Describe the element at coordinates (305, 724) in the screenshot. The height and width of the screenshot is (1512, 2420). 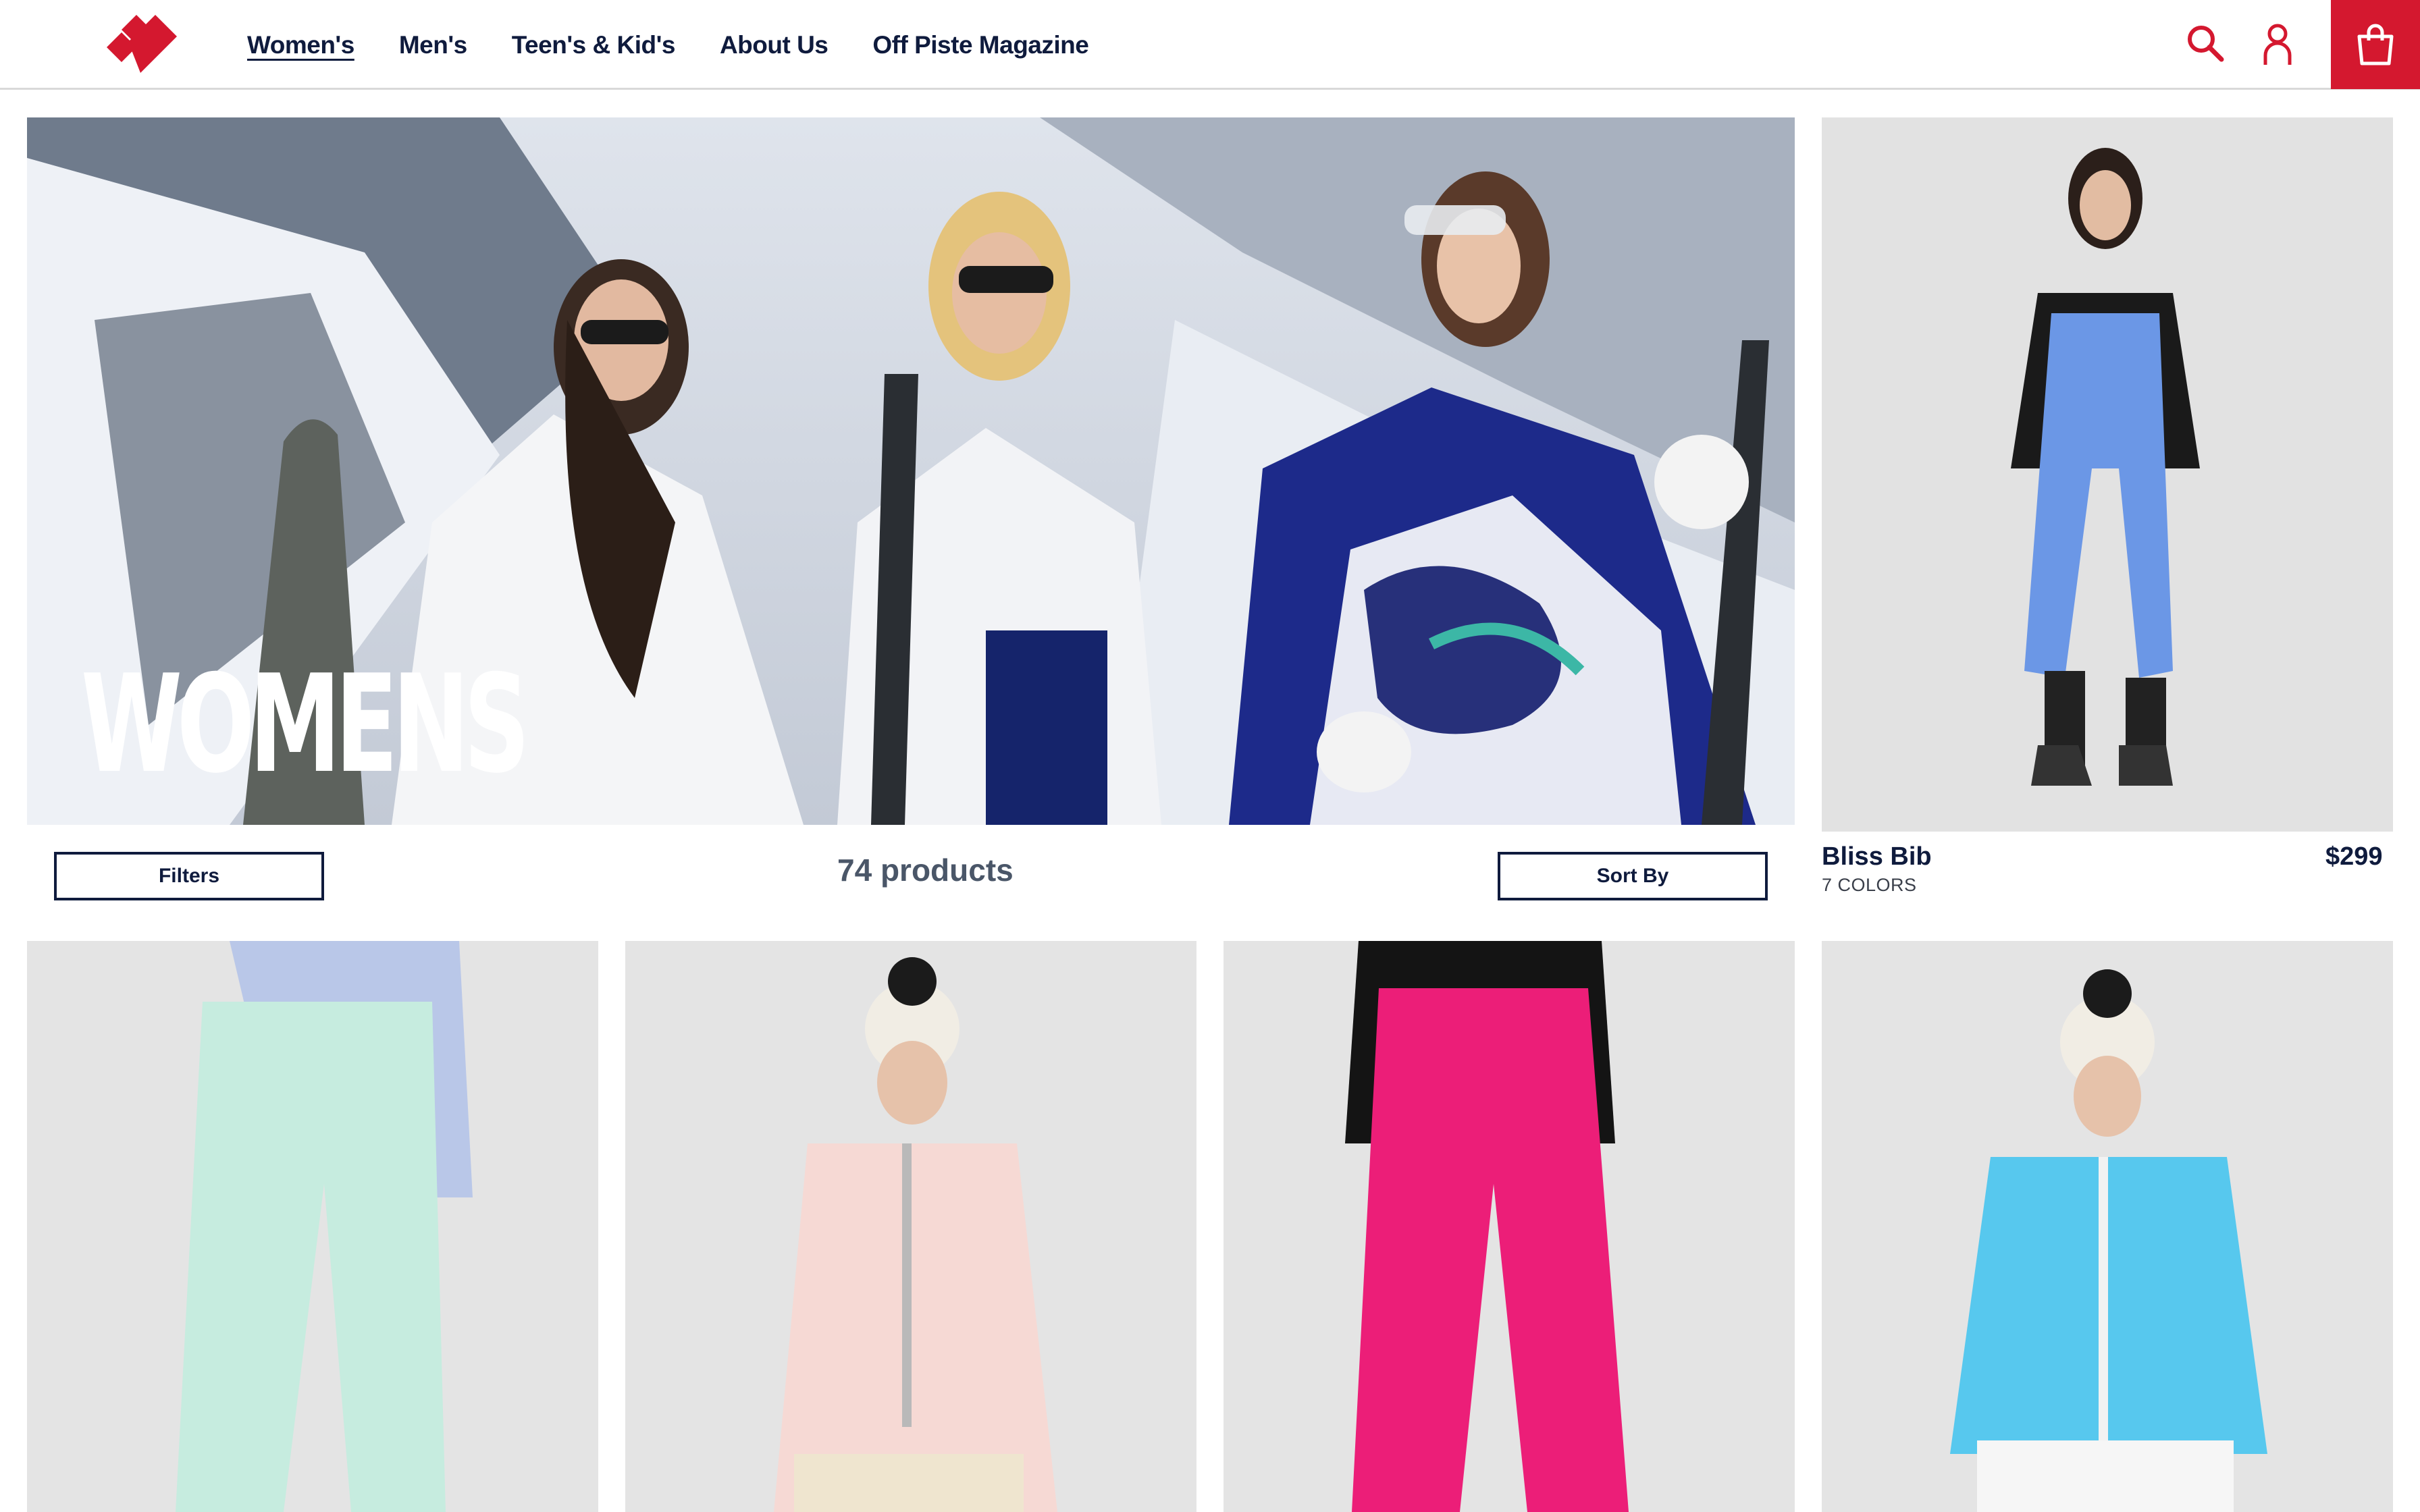
I see `hero-title: WOMENS` at that location.